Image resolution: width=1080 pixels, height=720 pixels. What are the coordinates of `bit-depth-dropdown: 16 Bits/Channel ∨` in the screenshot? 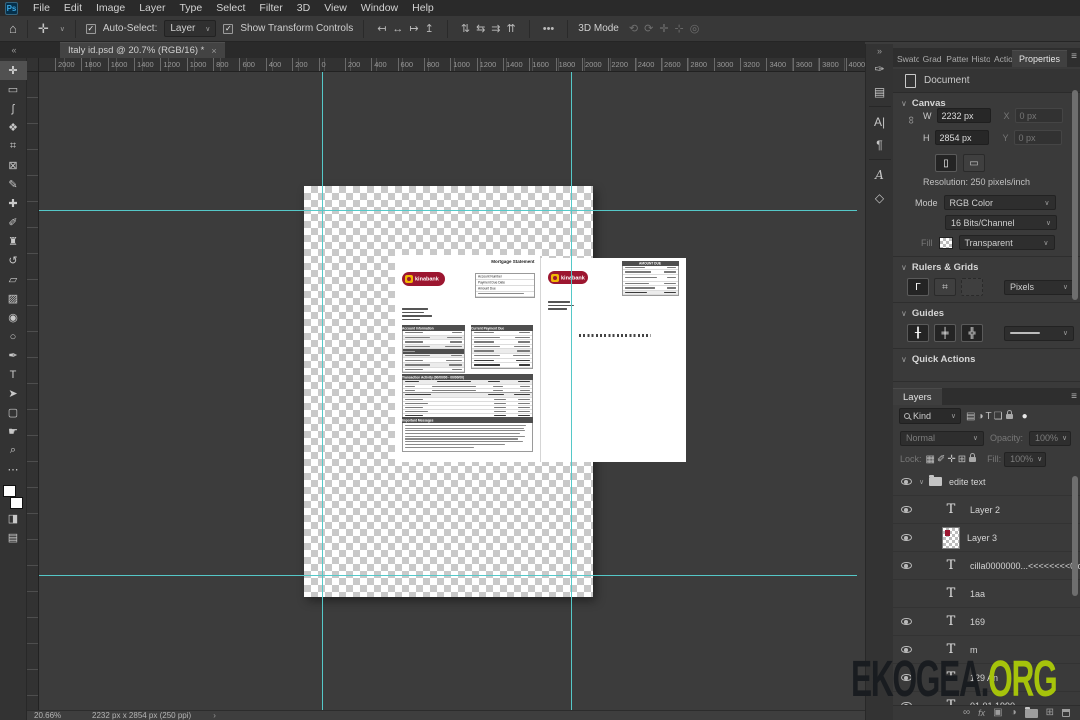 It's located at (1001, 222).